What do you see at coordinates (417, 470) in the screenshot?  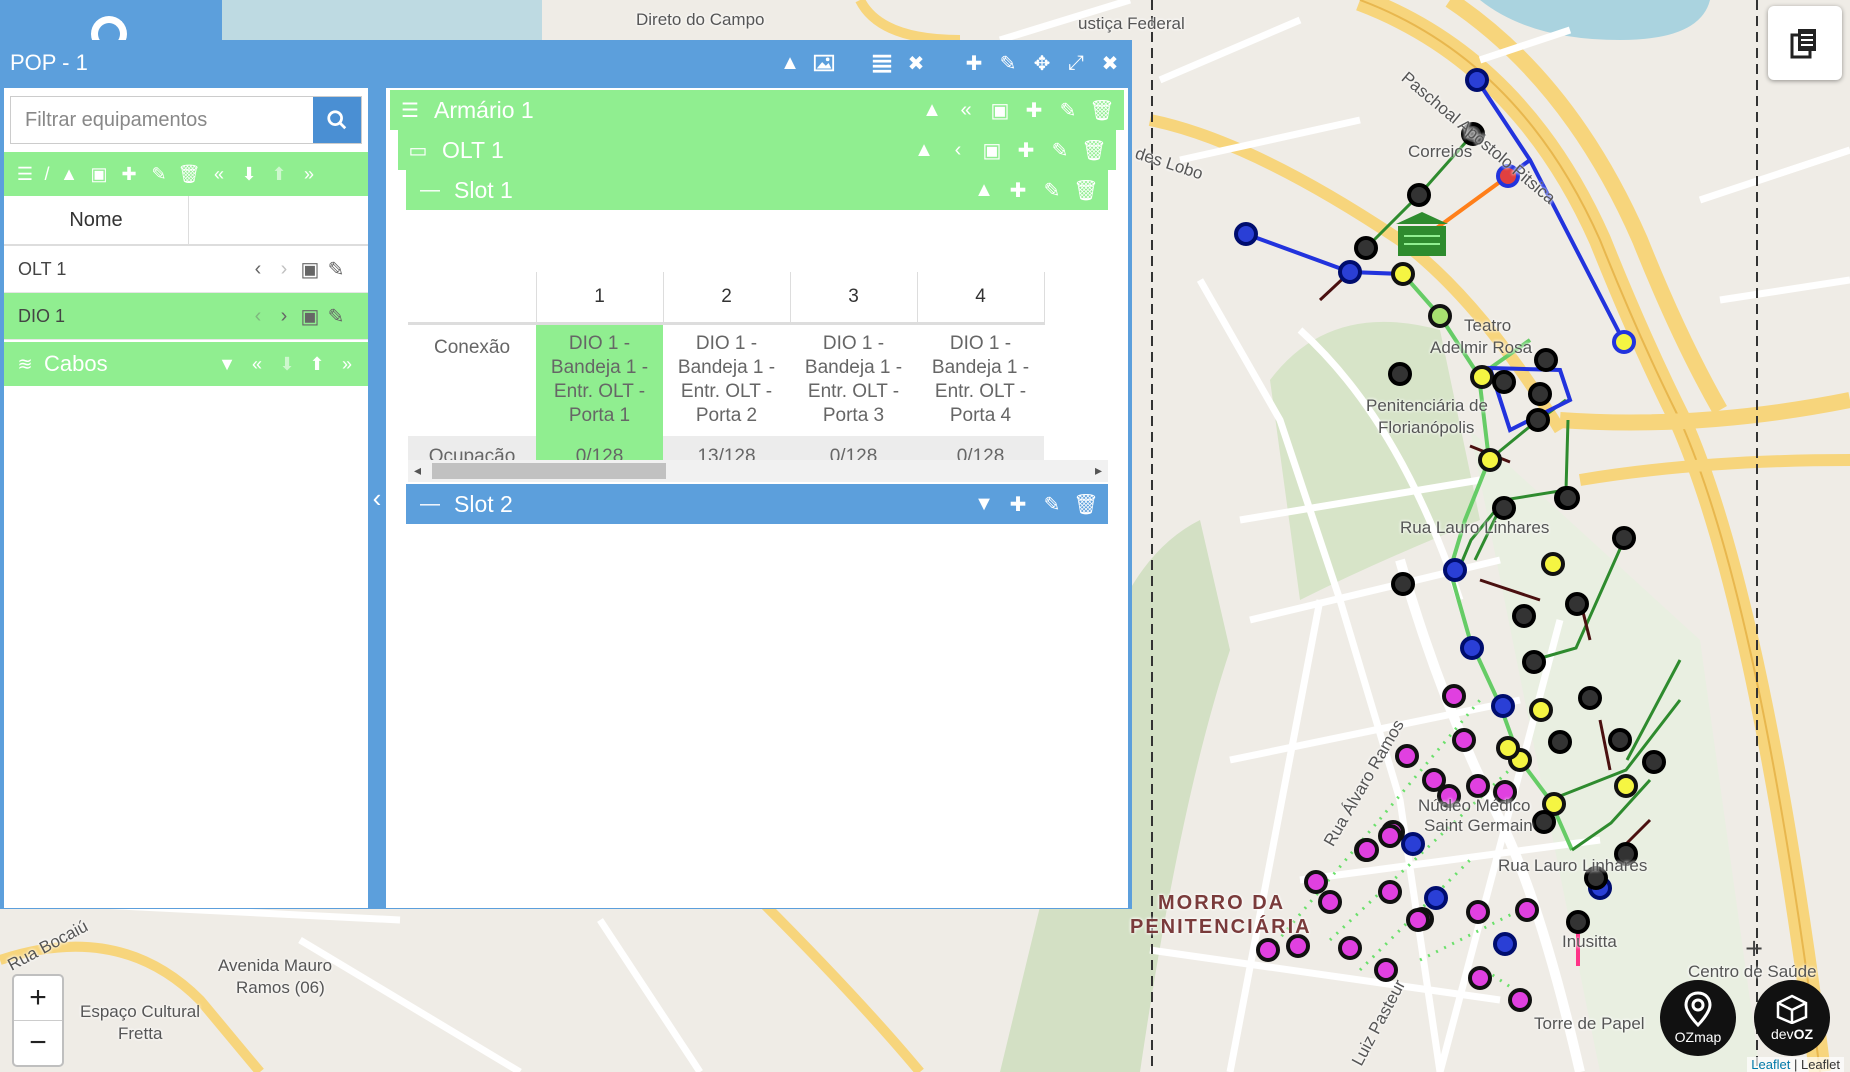 I see `scroll-left-icon: ◂` at bounding box center [417, 470].